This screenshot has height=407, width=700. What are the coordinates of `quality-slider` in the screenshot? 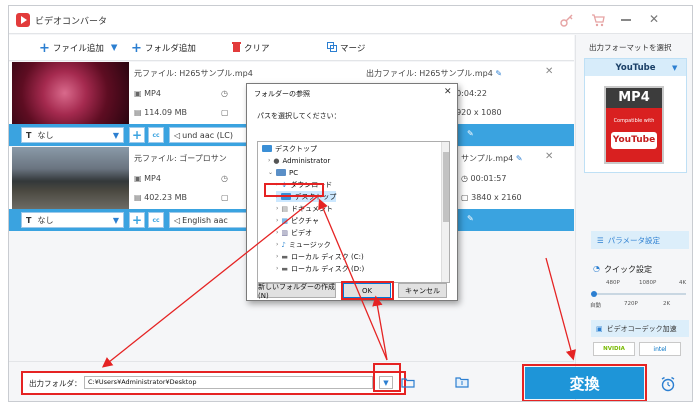 It's located at (638, 294).